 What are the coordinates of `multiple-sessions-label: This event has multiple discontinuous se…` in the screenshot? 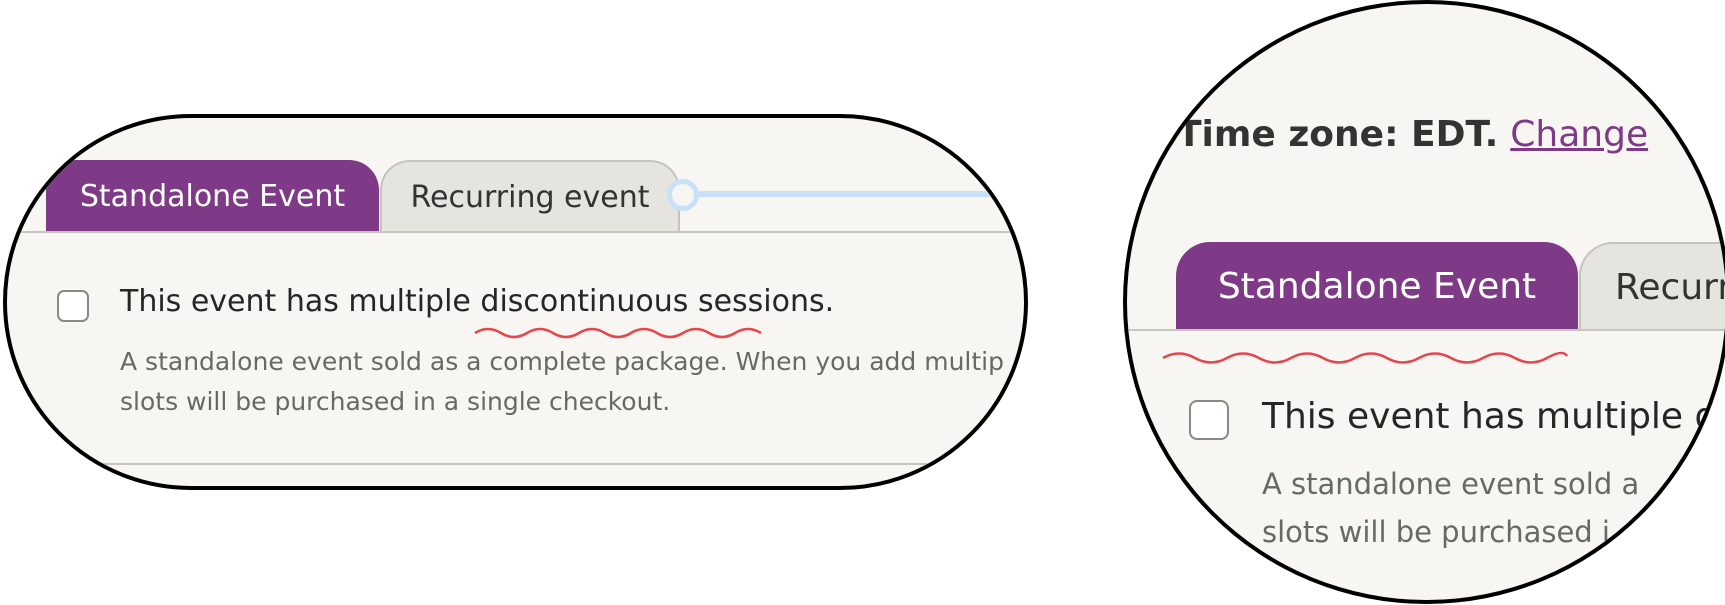 It's located at (477, 301).